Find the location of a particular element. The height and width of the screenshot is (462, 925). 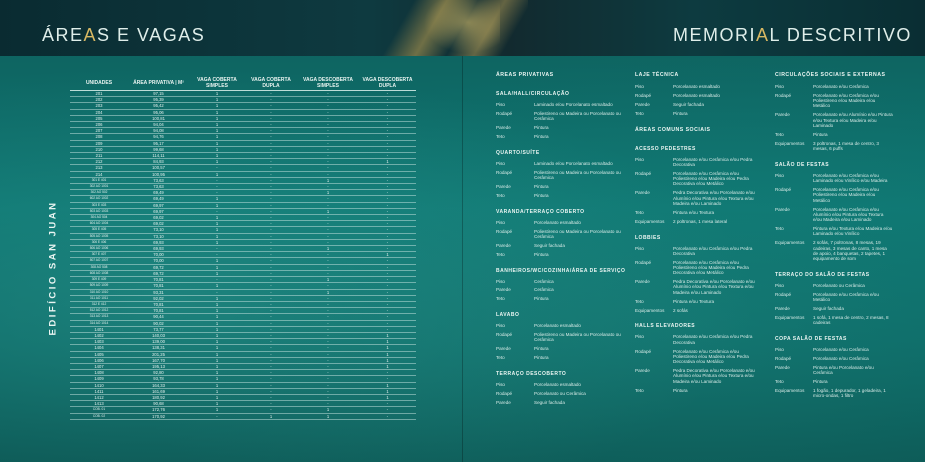

spec-value: Seguir fachada is located at coordinates (549, 245).